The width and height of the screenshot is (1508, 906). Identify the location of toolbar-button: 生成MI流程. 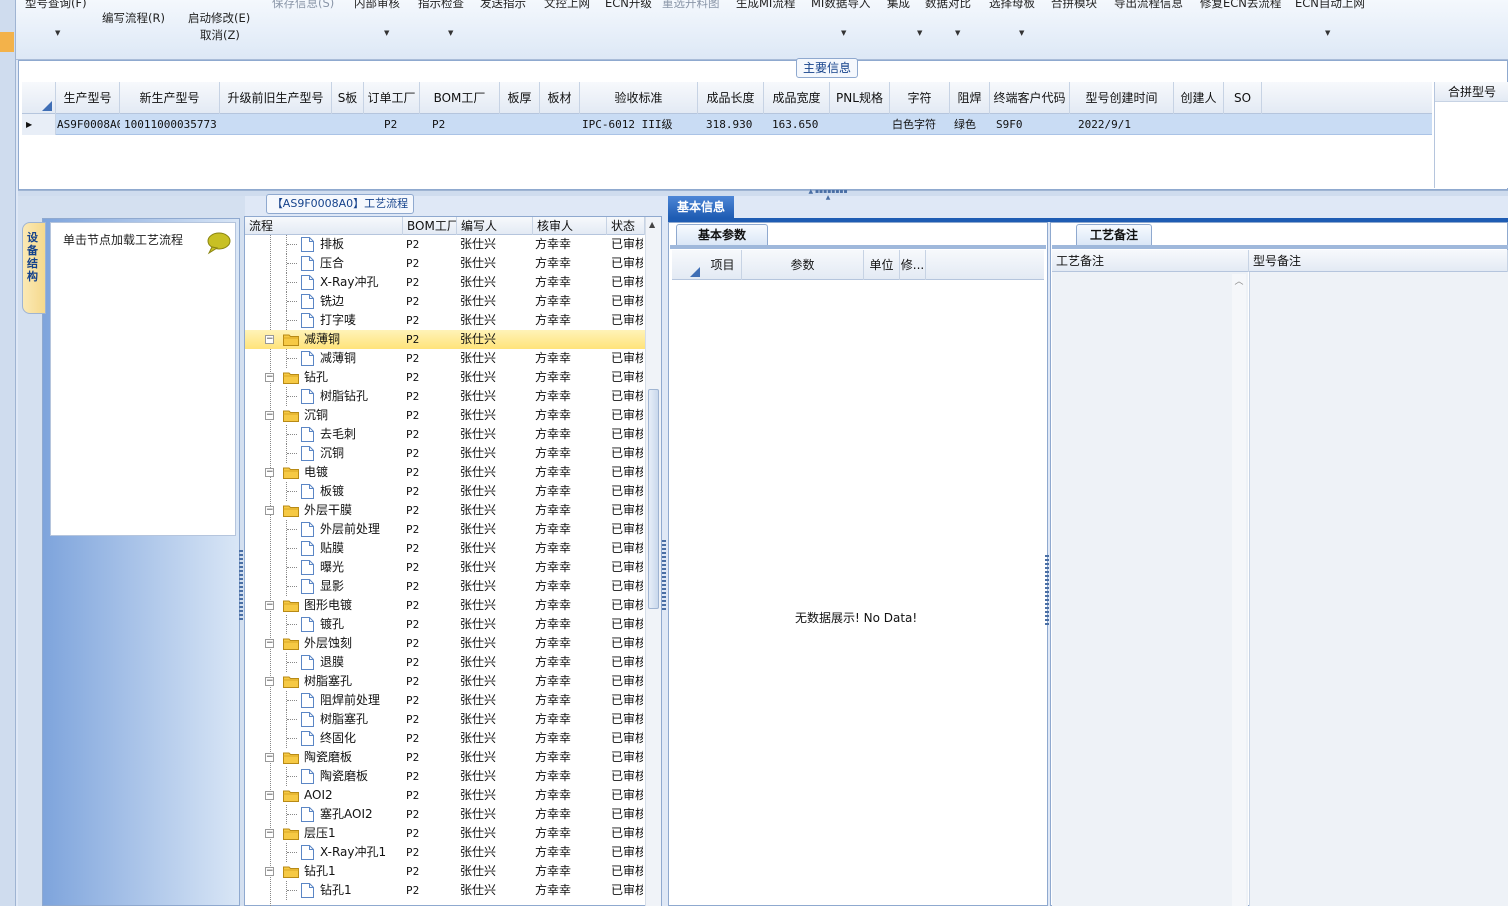
(765, 5).